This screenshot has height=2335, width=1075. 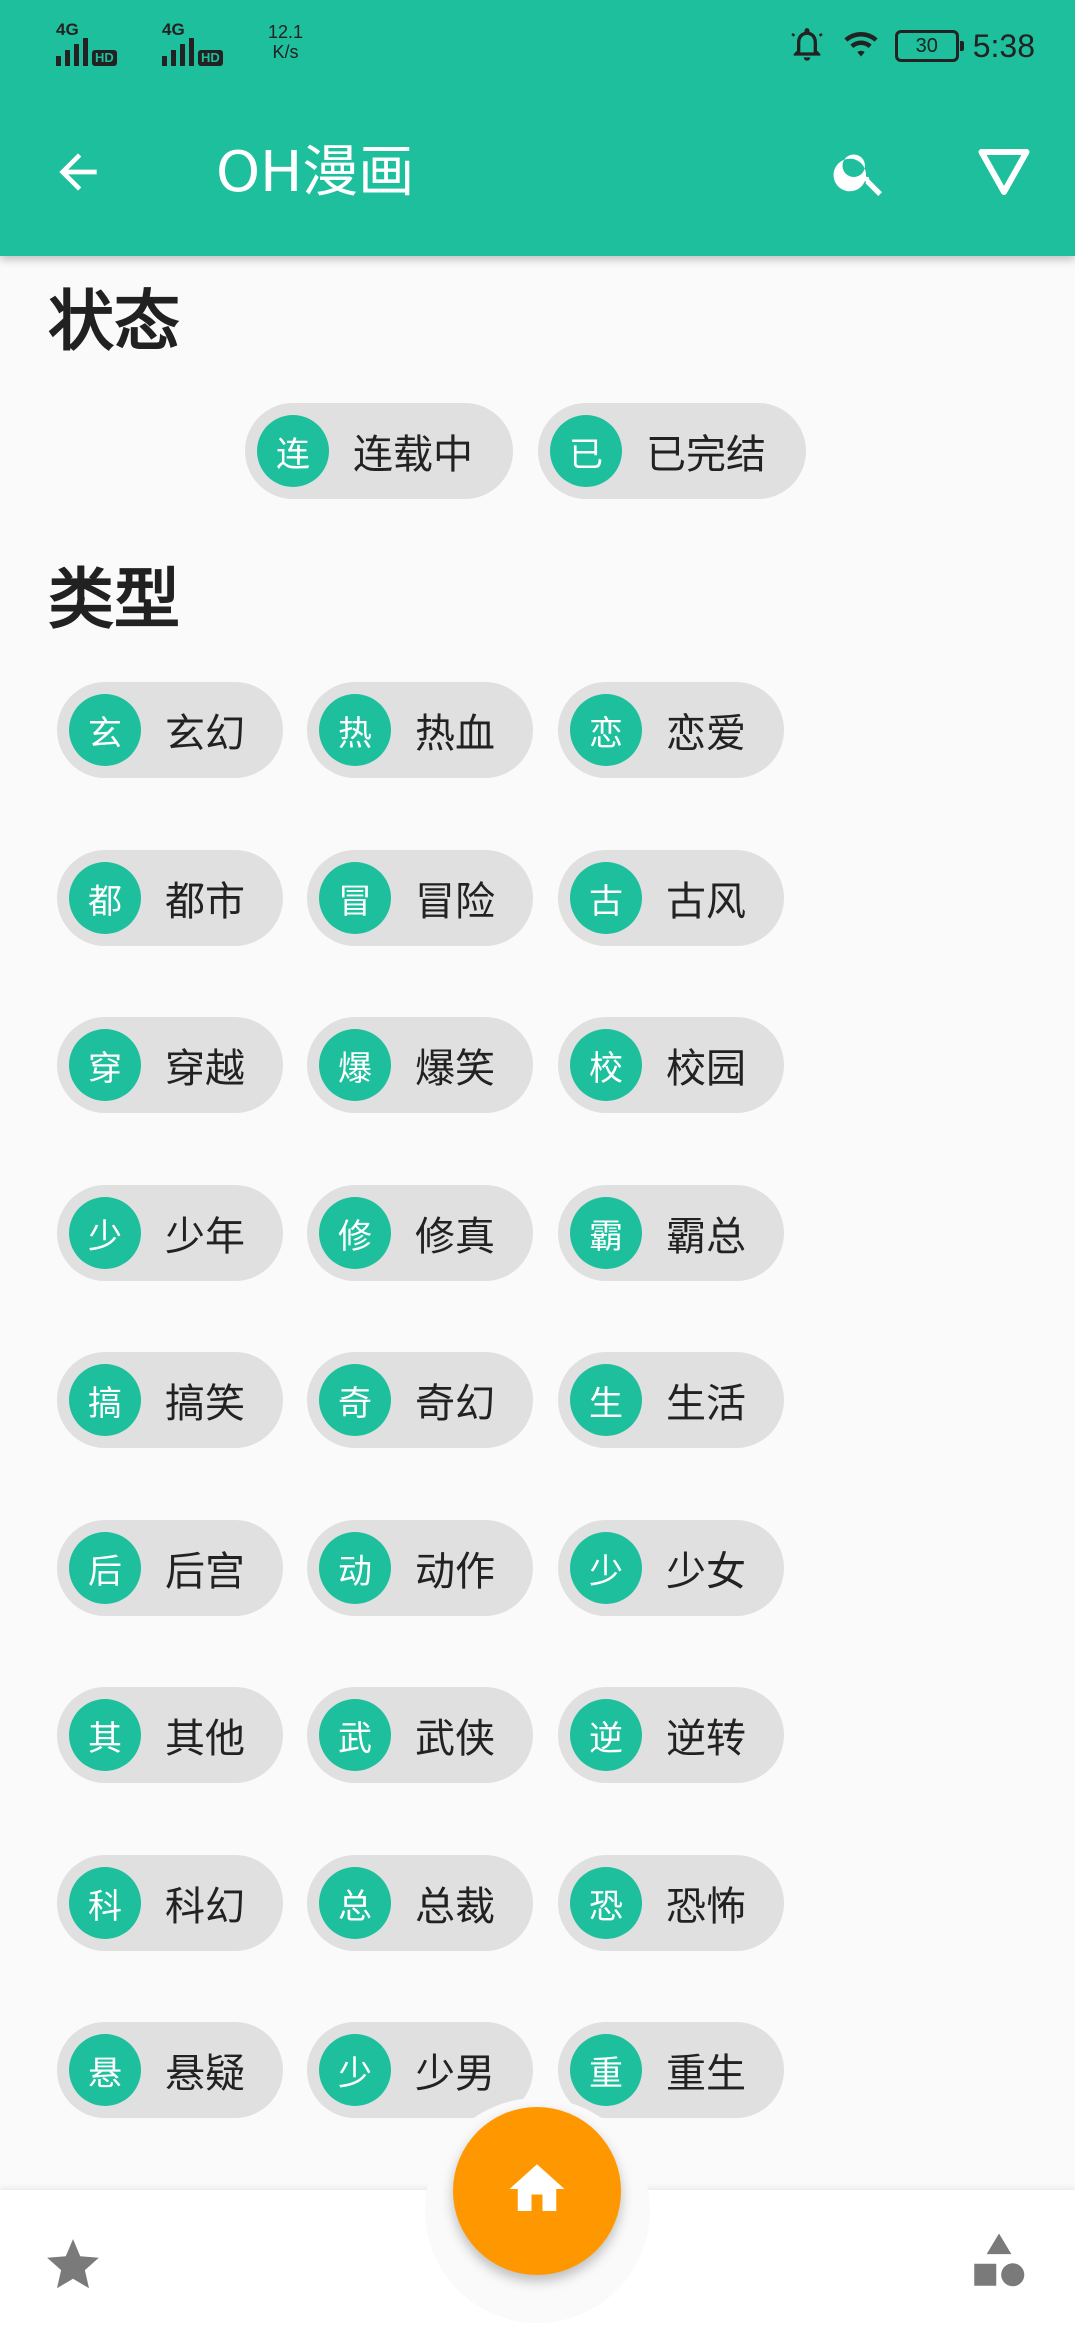 What do you see at coordinates (586, 451) in the screenshot?
I see `chip-avatar: 已` at bounding box center [586, 451].